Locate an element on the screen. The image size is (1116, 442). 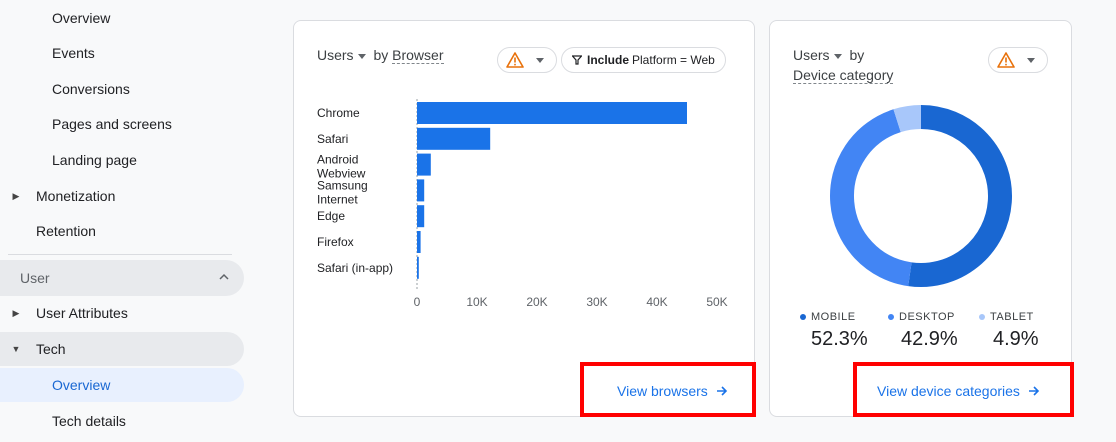
sidebar-item-retention: Retention is located at coordinates (122, 231).